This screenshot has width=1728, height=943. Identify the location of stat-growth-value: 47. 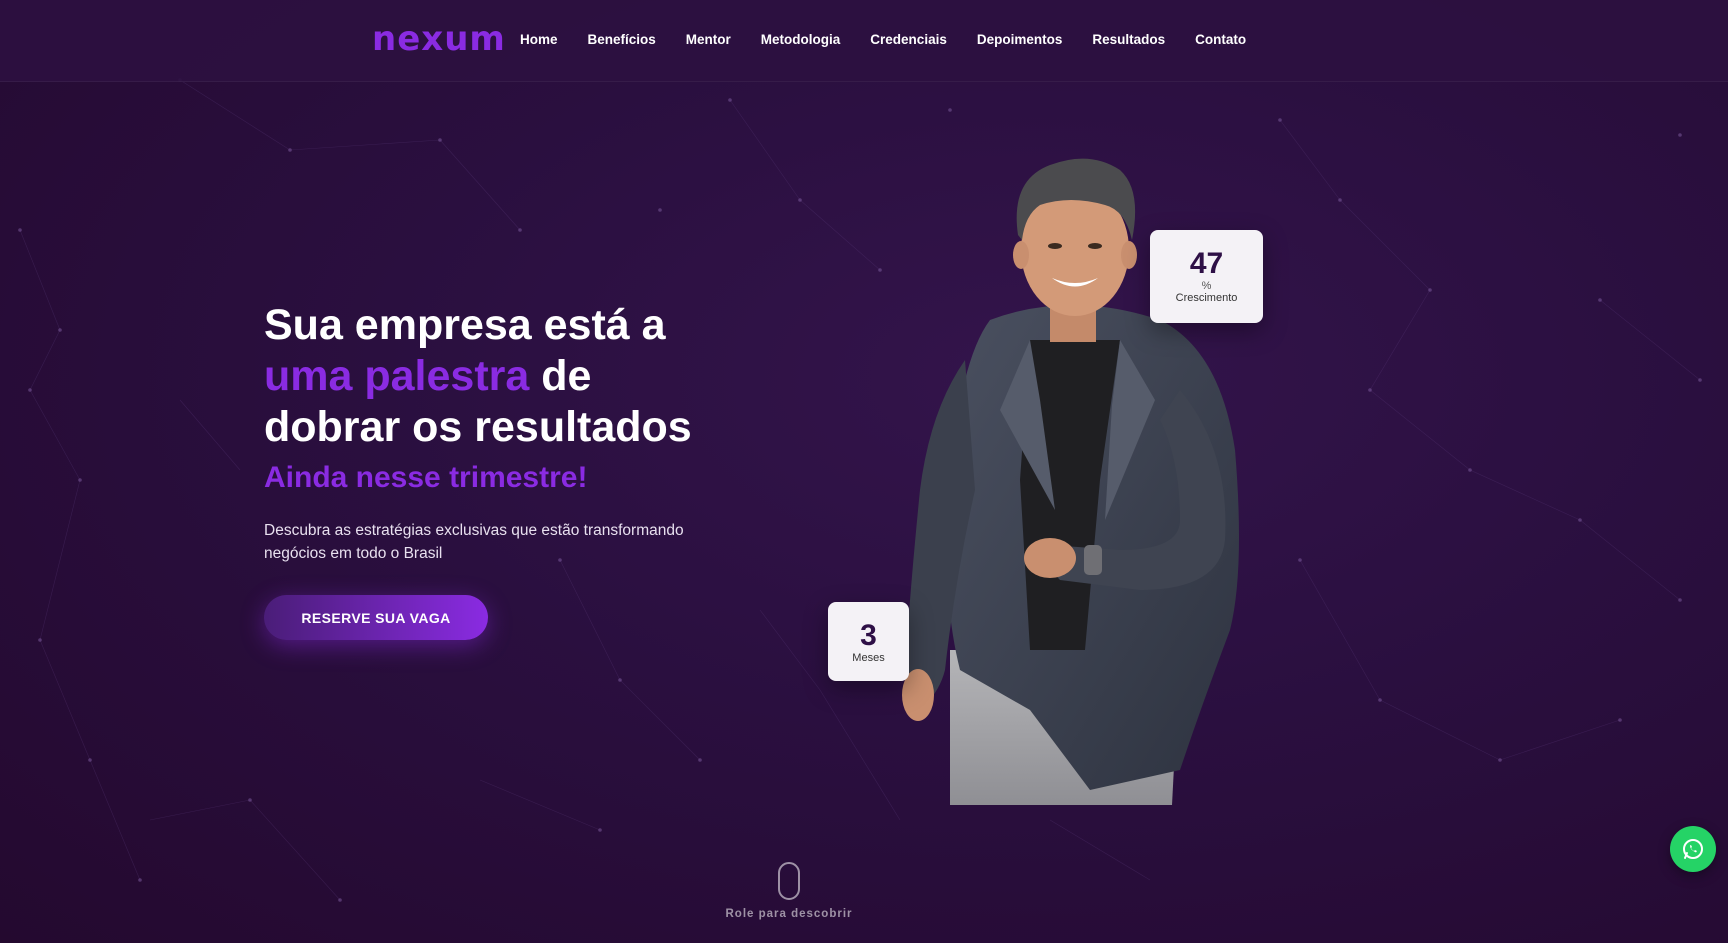
(1206, 263).